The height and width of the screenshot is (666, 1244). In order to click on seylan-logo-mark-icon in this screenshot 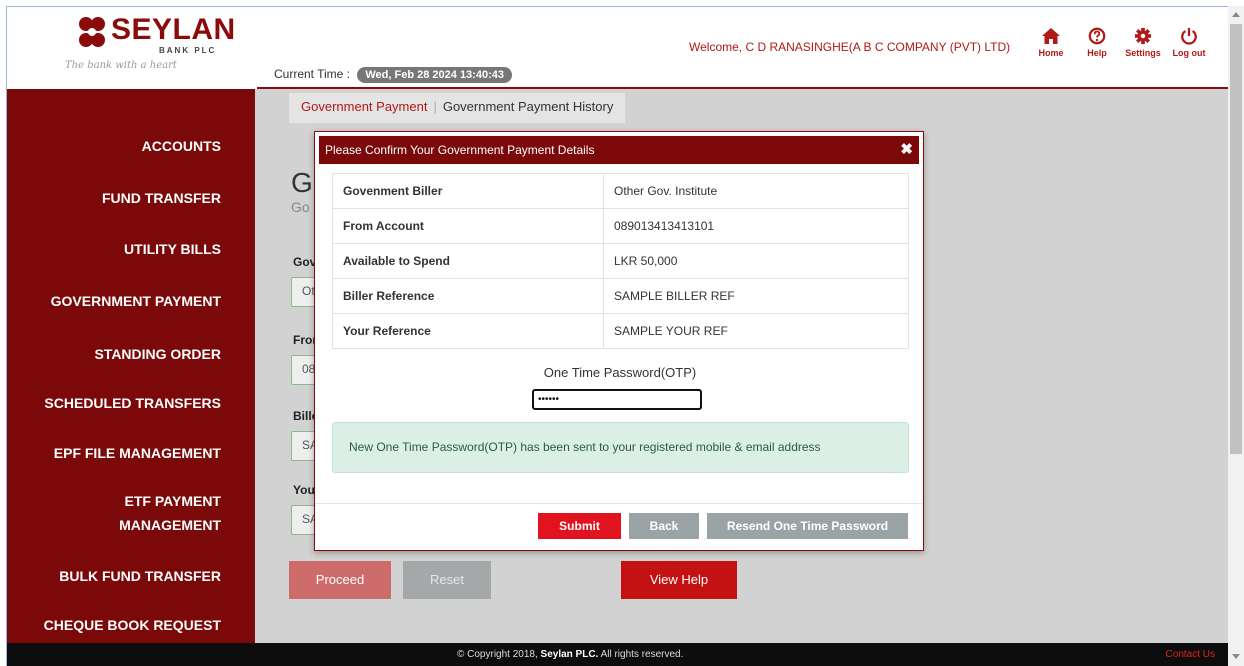, I will do `click(92, 32)`.